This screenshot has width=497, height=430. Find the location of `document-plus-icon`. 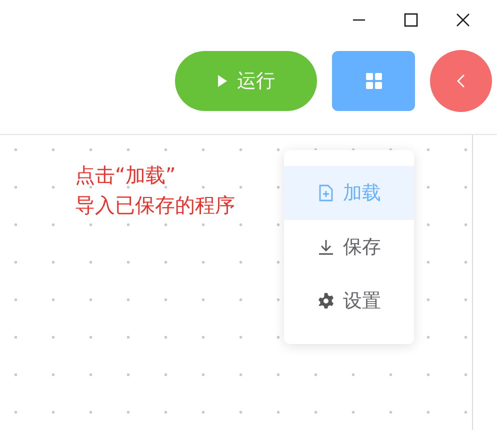

document-plus-icon is located at coordinates (326, 193).